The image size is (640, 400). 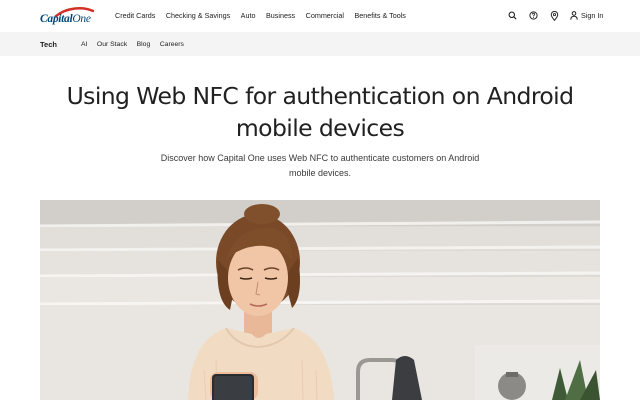 I want to click on subnav-careers: Careers, so click(x=172, y=44).